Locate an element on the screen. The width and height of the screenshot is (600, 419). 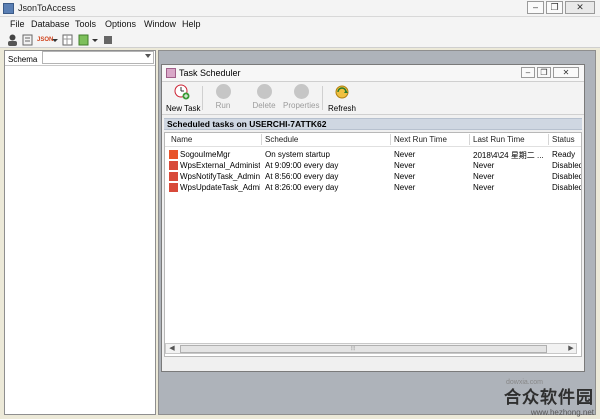
column-header-schedule: Schedule is located at coordinates (281, 140).